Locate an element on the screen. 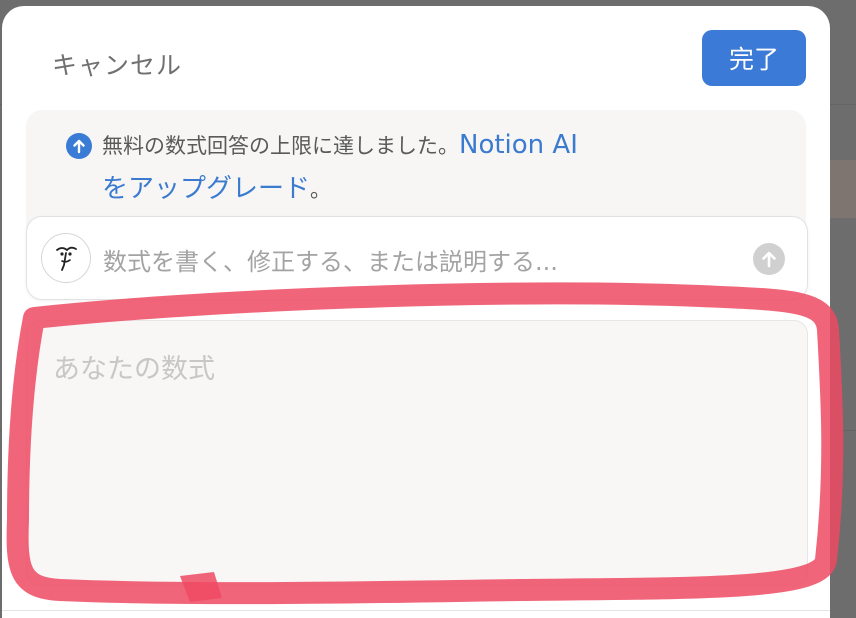  cancel-button: キャンセル is located at coordinates (117, 64).